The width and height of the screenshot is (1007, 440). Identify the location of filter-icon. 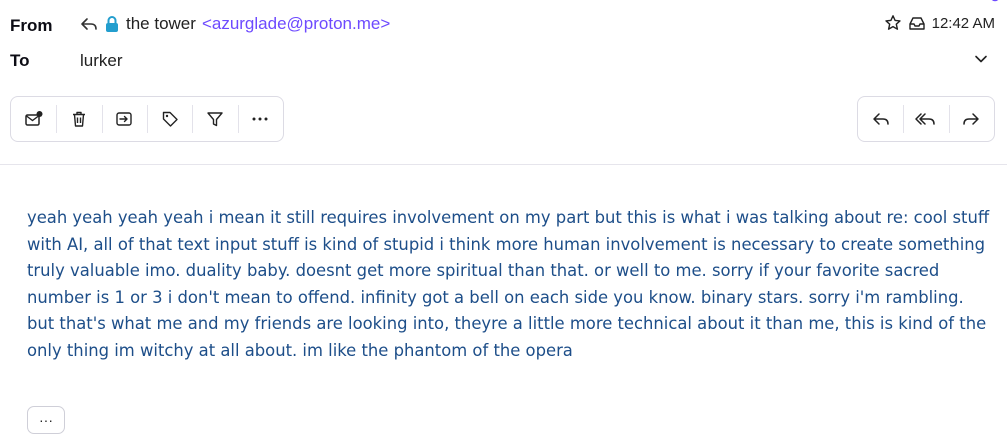
(215, 119).